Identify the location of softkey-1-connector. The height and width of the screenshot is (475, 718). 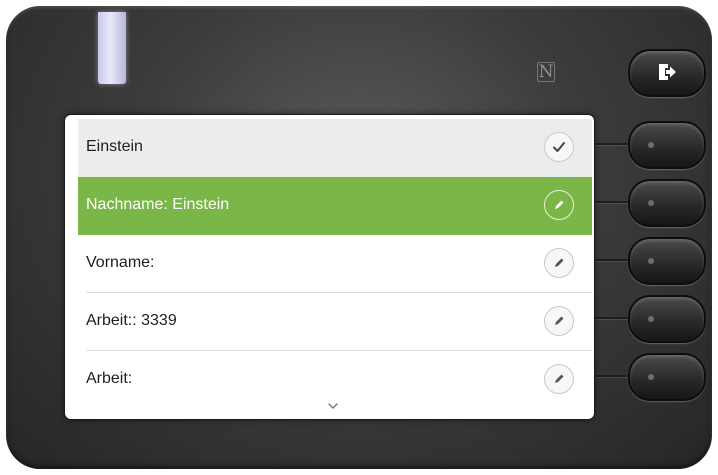
(611, 144).